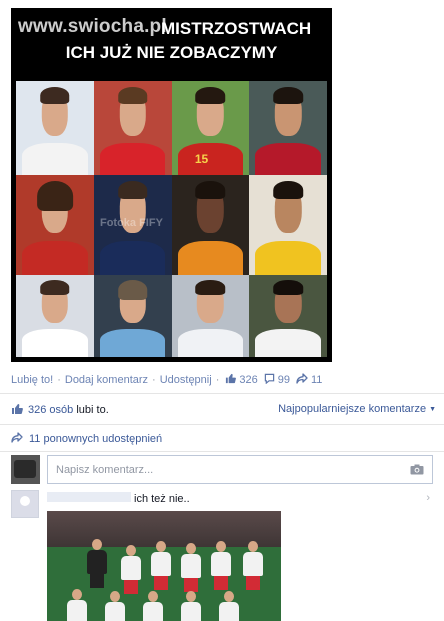 The image size is (444, 621). What do you see at coordinates (352, 409) in the screenshot?
I see `comment-sort-label: Najpopularniejsze komentarze` at bounding box center [352, 409].